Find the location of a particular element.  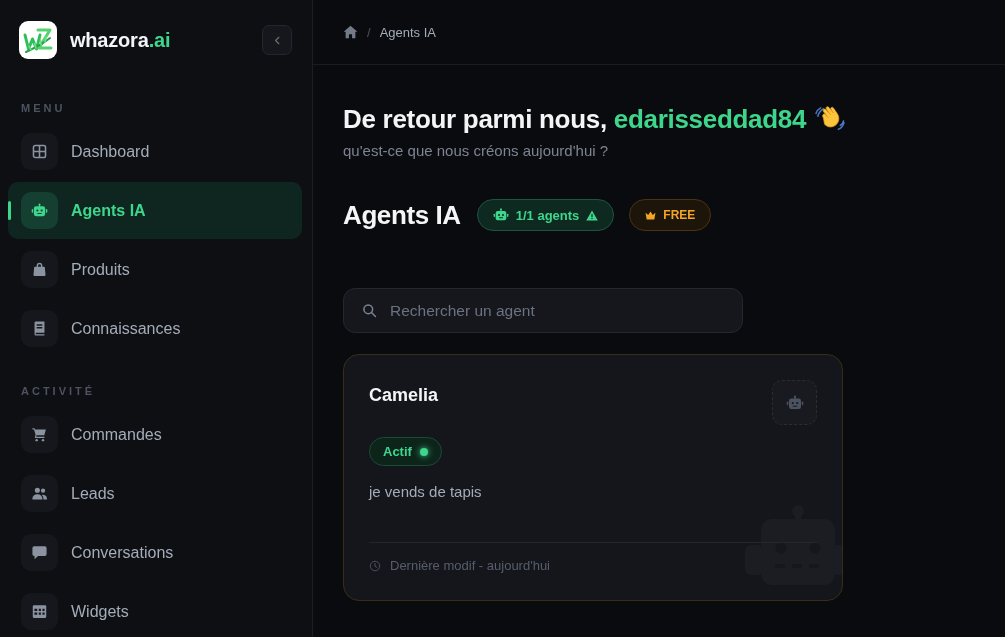

users-icon is located at coordinates (39, 493).